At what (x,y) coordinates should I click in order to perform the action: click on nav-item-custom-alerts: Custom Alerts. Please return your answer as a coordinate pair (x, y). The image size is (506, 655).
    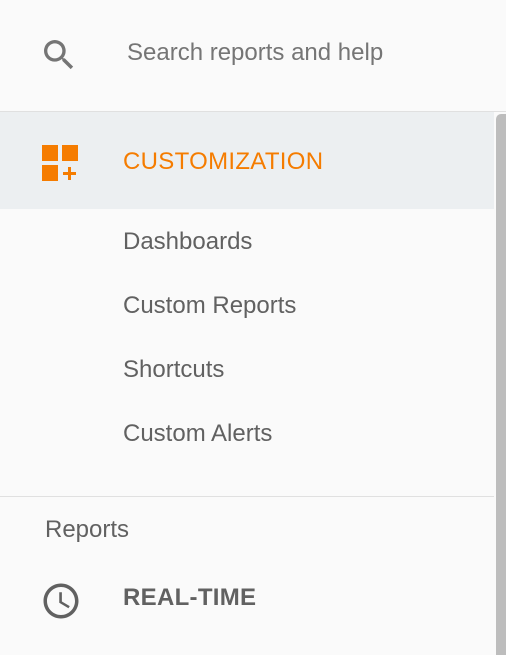
    Looking at the image, I should click on (197, 434).